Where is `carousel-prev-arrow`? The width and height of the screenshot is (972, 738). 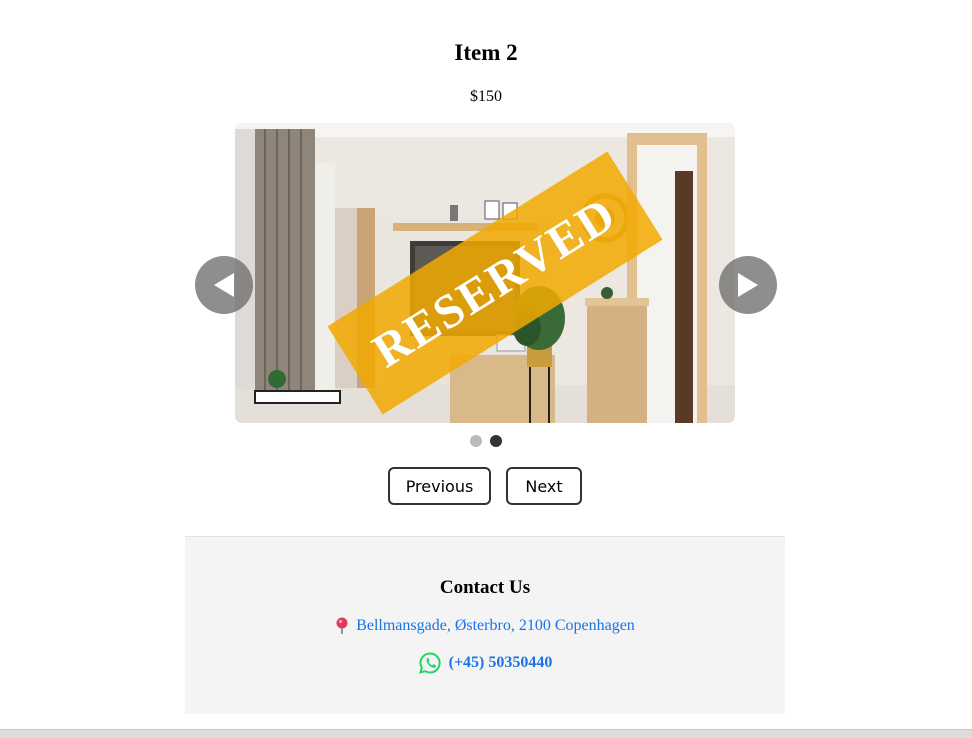 carousel-prev-arrow is located at coordinates (224, 285).